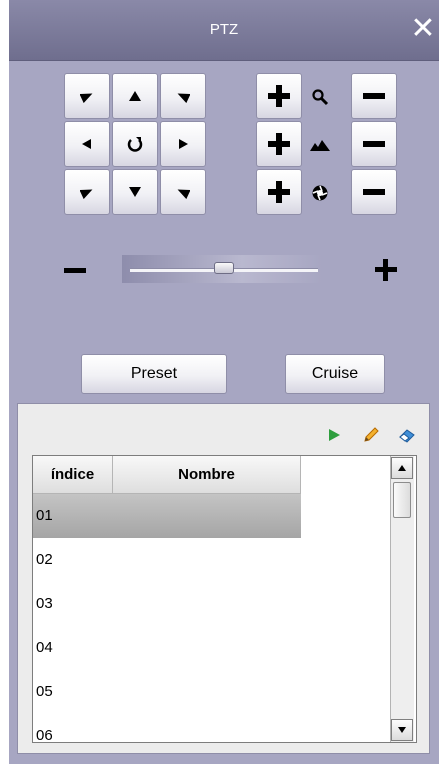 The height and width of the screenshot is (764, 439). I want to click on iris-open-button, so click(279, 192).